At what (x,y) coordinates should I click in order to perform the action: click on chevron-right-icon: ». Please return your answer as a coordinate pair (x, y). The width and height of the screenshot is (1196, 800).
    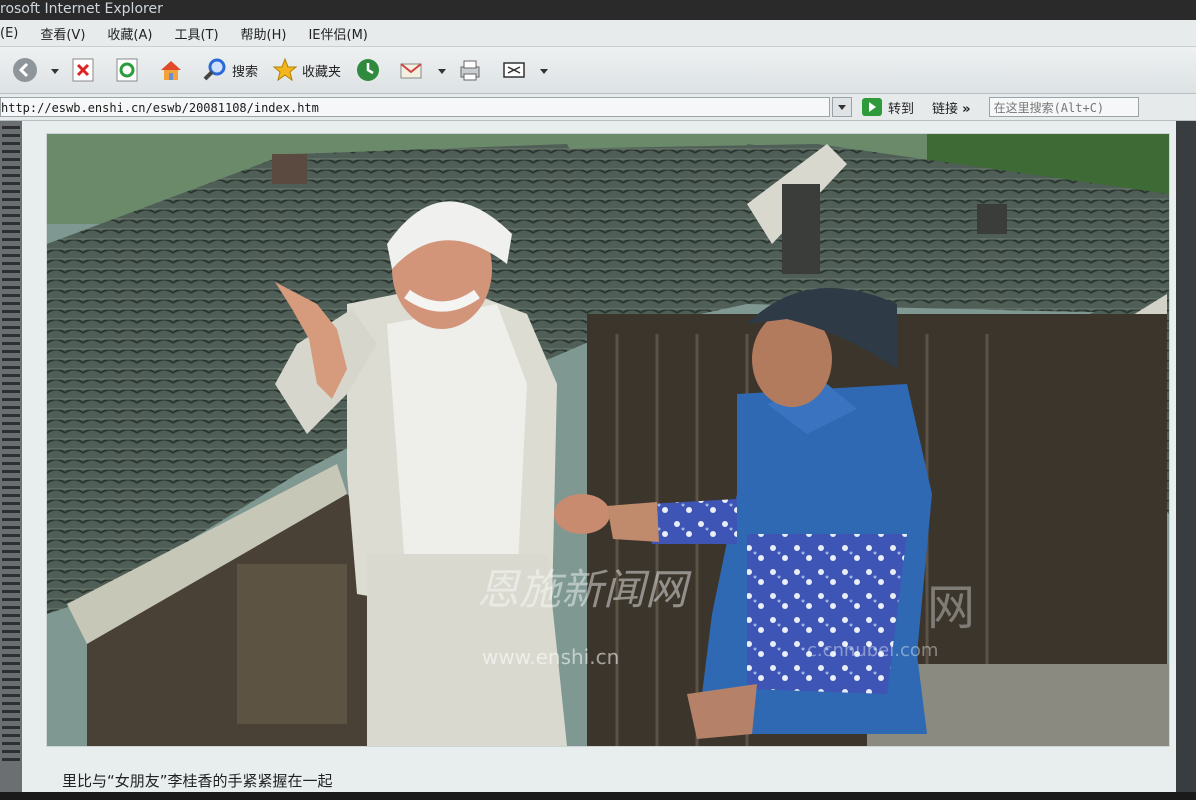
    Looking at the image, I should click on (966, 109).